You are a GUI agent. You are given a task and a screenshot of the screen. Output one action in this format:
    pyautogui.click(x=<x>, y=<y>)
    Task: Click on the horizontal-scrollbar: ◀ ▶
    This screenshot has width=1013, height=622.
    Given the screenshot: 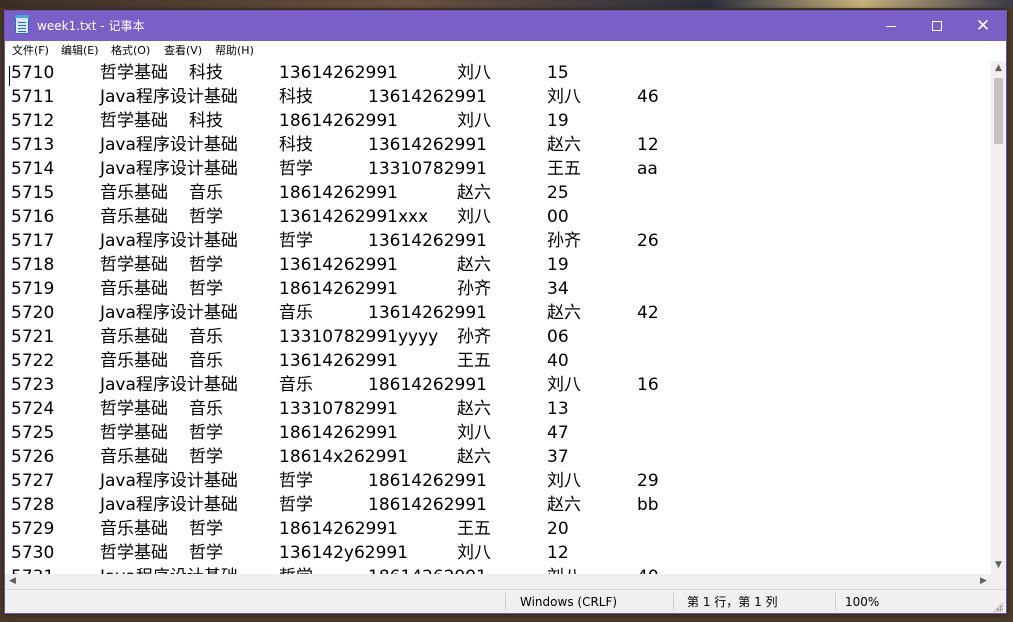 What is the action you would take?
    pyautogui.click(x=498, y=581)
    